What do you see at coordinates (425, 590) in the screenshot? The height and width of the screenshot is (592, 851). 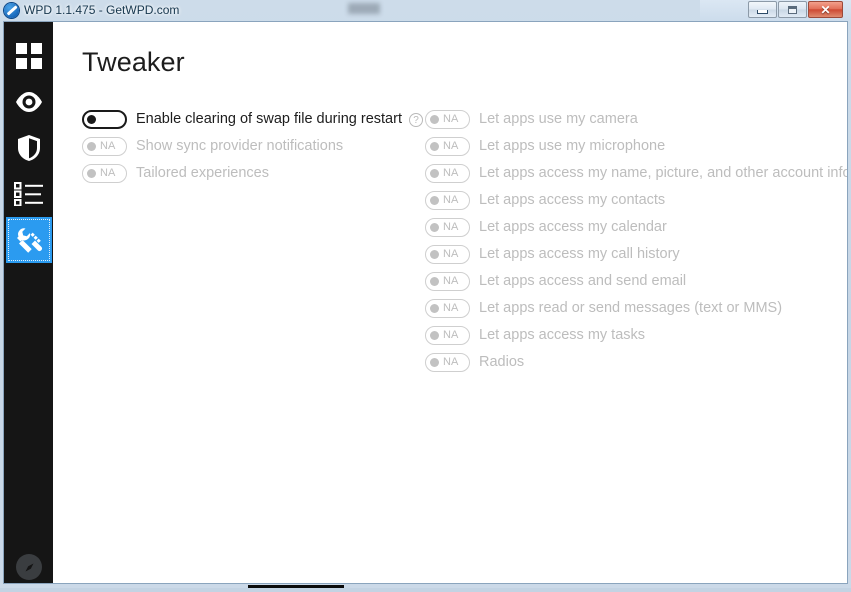 I see `desktop-bottom-edge` at bounding box center [425, 590].